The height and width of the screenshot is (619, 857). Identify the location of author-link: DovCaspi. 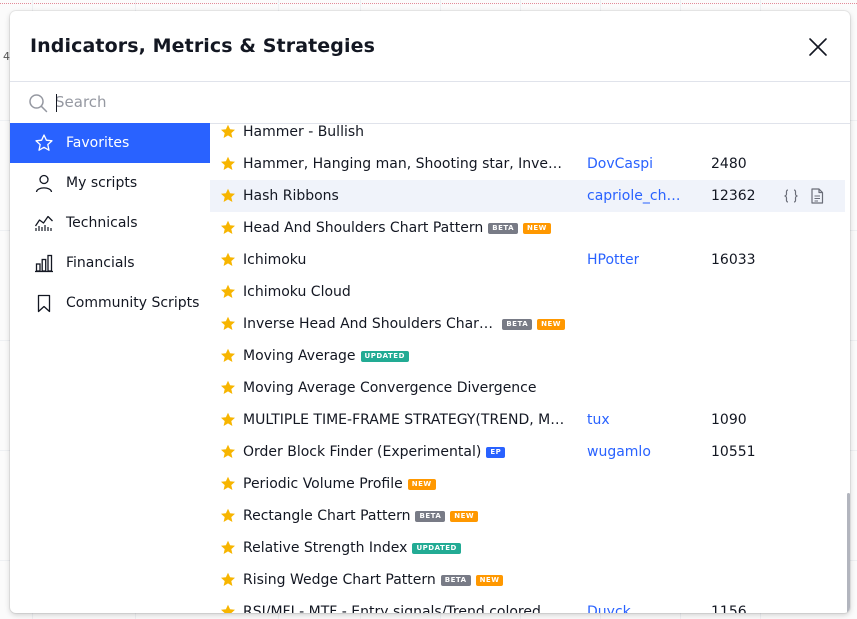
(620, 164).